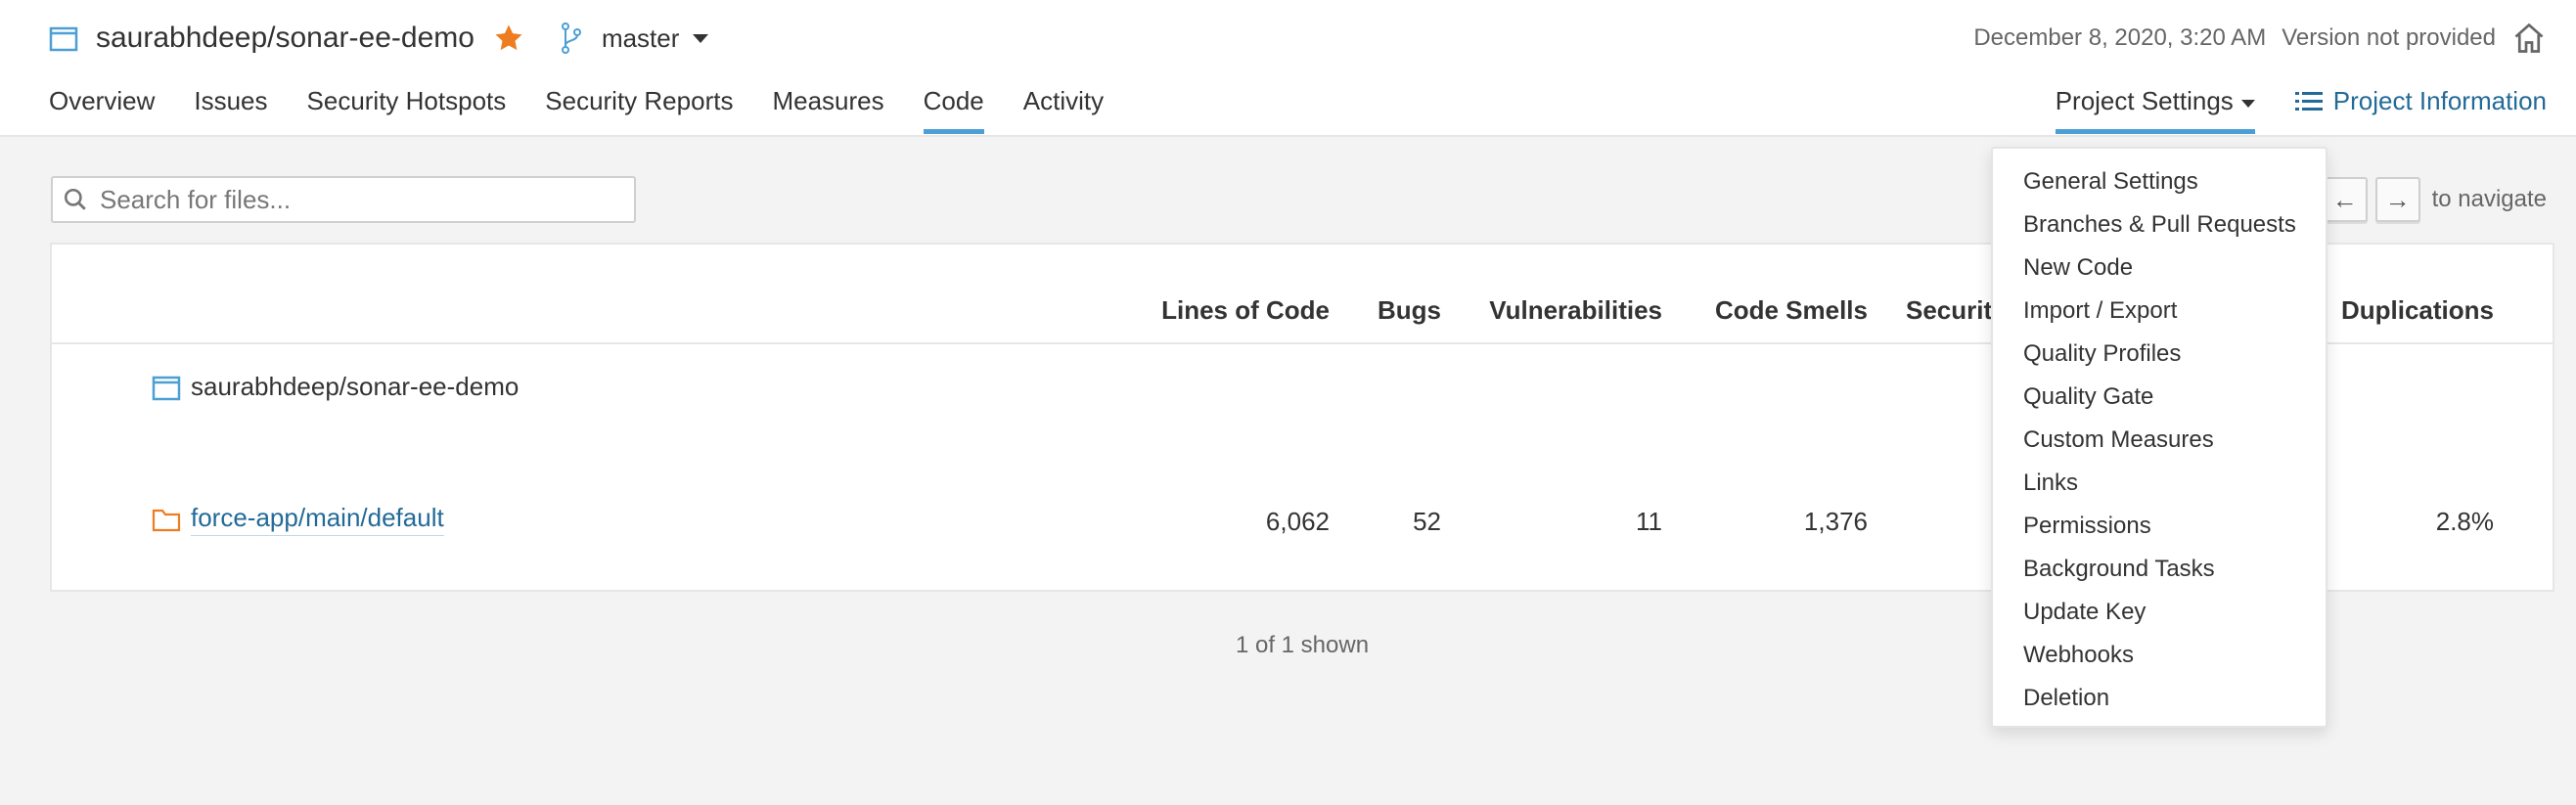 The width and height of the screenshot is (2576, 805). What do you see at coordinates (2159, 397) in the screenshot?
I see `menu-item-quality-gate: Quality Gate` at bounding box center [2159, 397].